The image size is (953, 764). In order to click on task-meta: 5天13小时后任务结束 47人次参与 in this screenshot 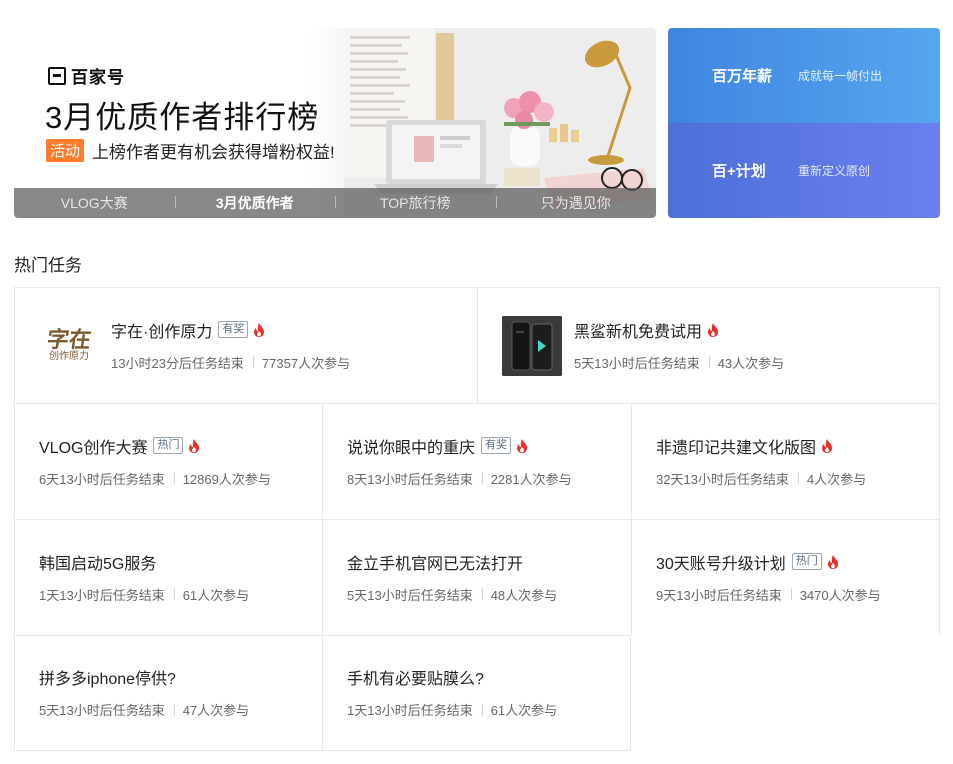, I will do `click(144, 709)`.